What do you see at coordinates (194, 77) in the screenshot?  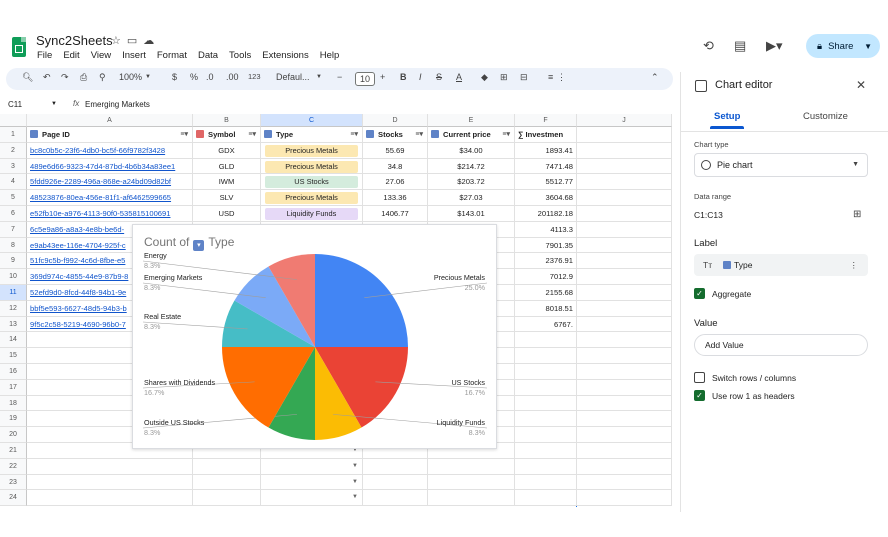 I see `percent-format-button: %` at bounding box center [194, 77].